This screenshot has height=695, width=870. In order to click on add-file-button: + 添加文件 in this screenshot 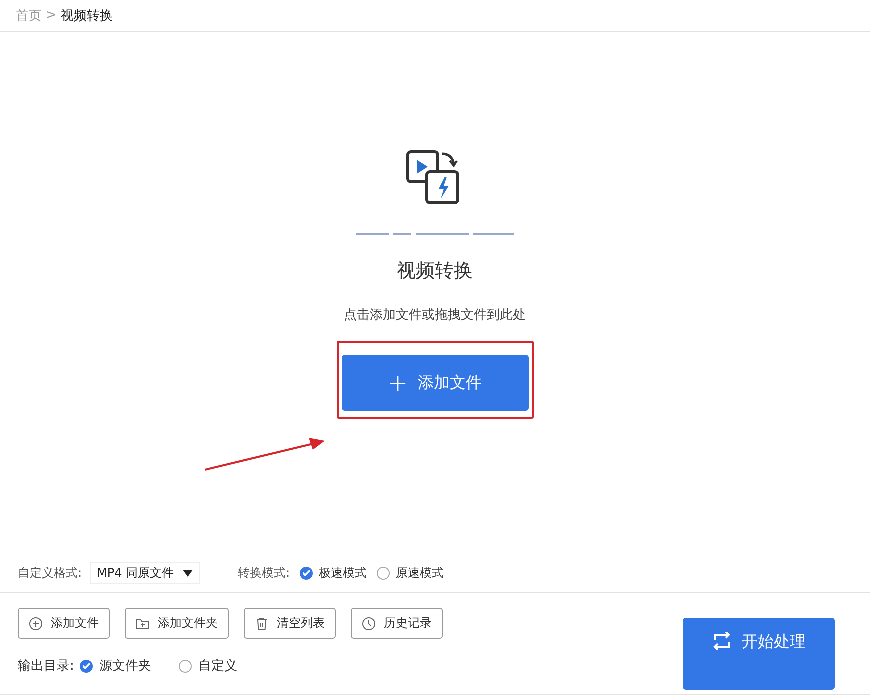, I will do `click(435, 383)`.